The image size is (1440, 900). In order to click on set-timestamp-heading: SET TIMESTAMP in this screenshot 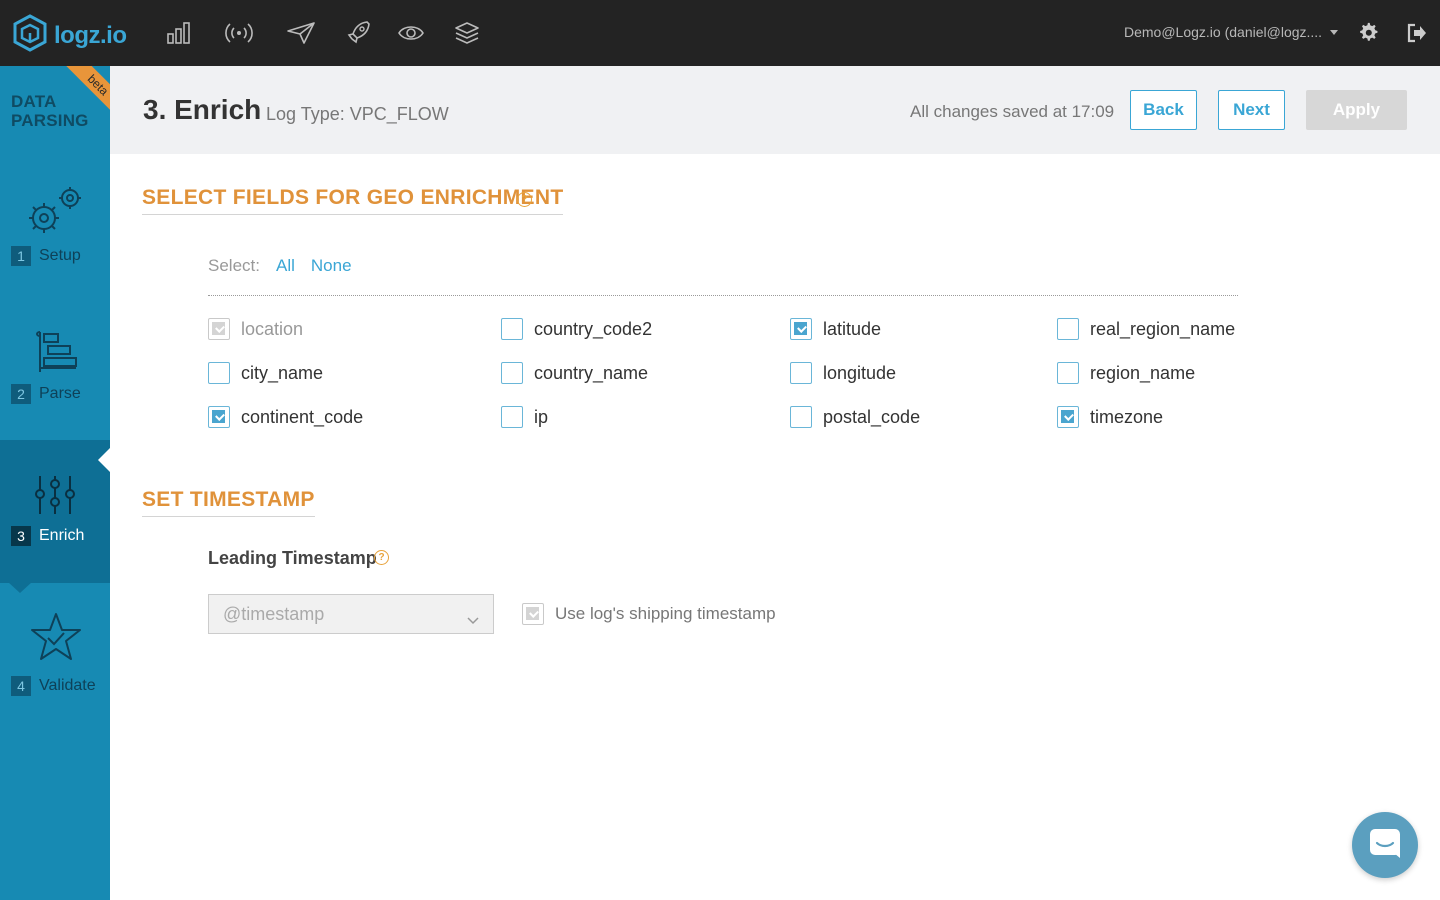, I will do `click(228, 502)`.